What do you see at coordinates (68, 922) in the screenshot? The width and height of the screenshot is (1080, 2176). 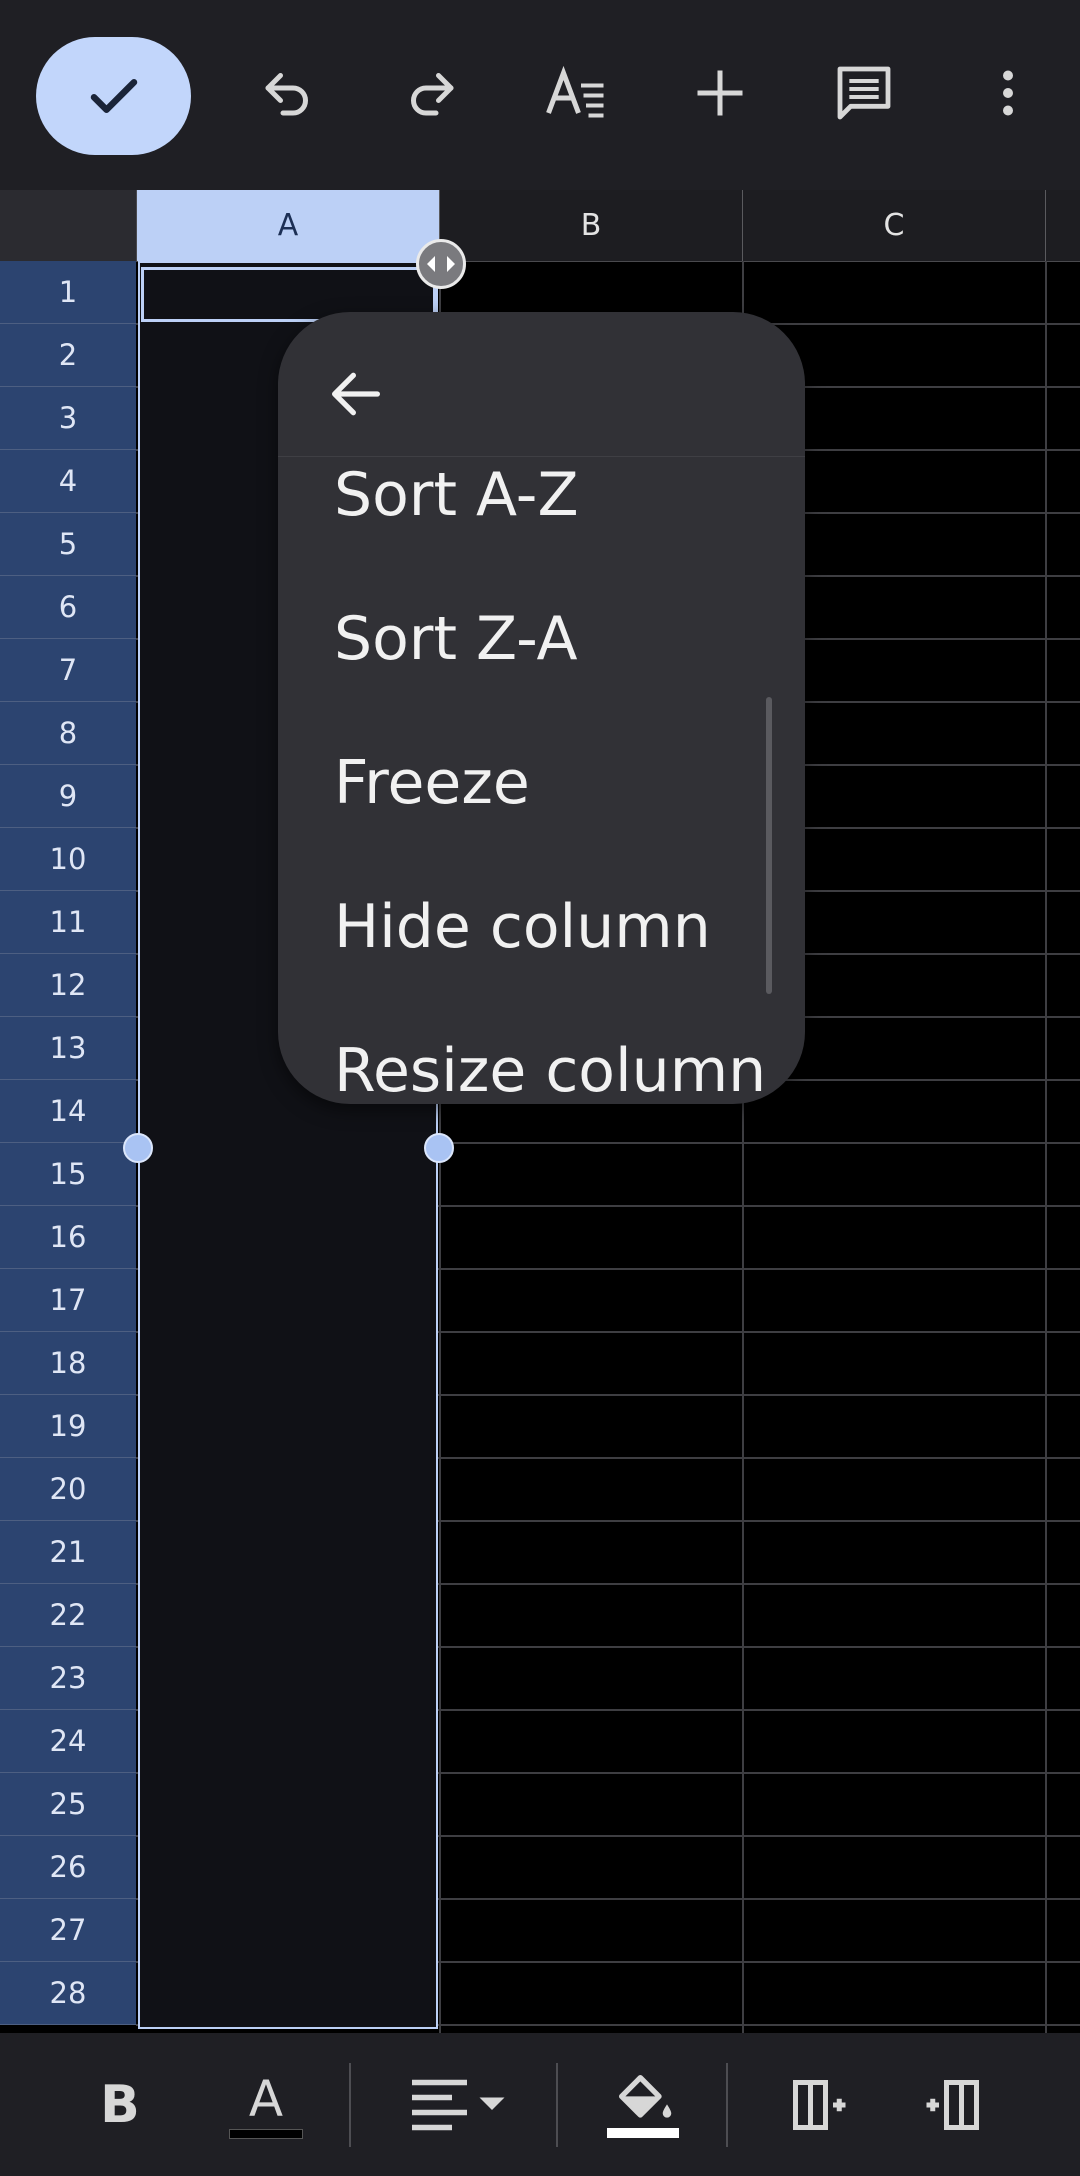 I see `row-header: 11` at bounding box center [68, 922].